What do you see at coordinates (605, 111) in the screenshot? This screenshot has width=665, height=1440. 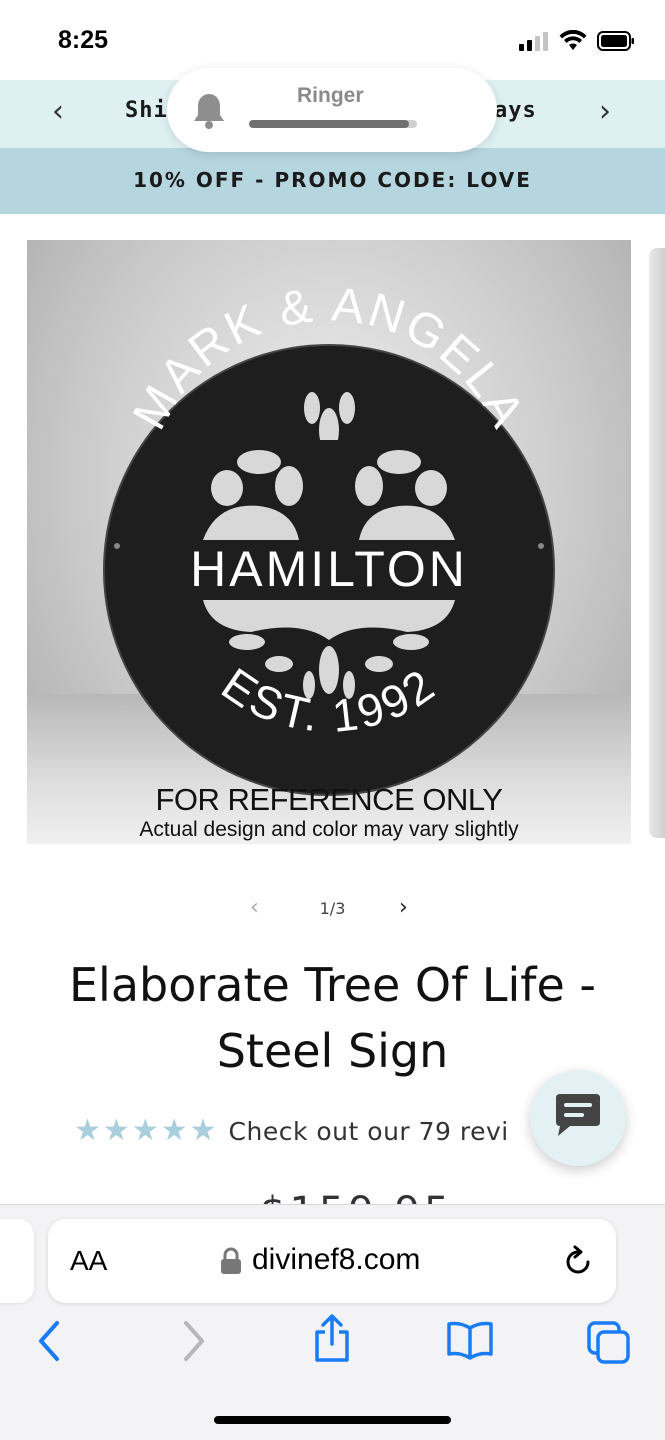 I see `announcement-next-button: ›` at bounding box center [605, 111].